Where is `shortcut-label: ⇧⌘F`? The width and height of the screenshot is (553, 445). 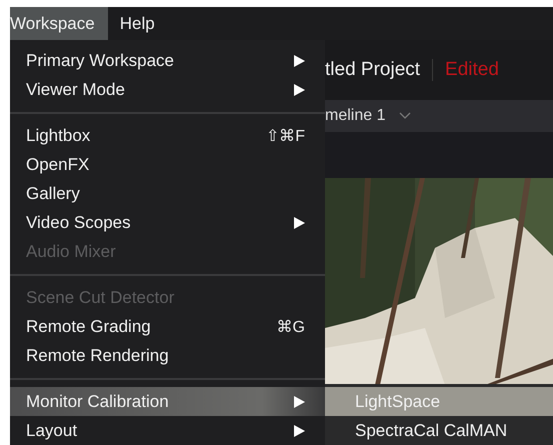 shortcut-label: ⇧⌘F is located at coordinates (285, 136).